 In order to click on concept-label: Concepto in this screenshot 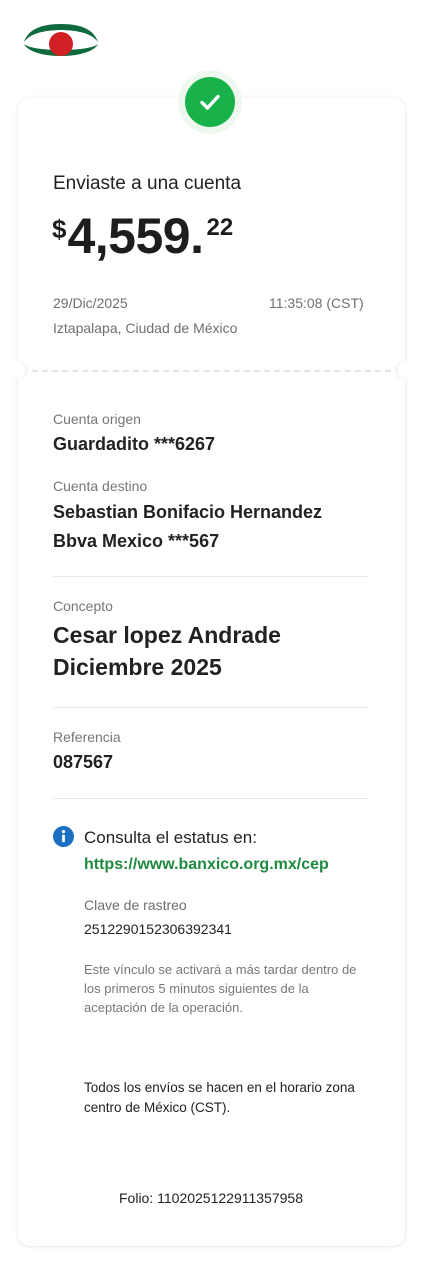, I will do `click(83, 606)`.